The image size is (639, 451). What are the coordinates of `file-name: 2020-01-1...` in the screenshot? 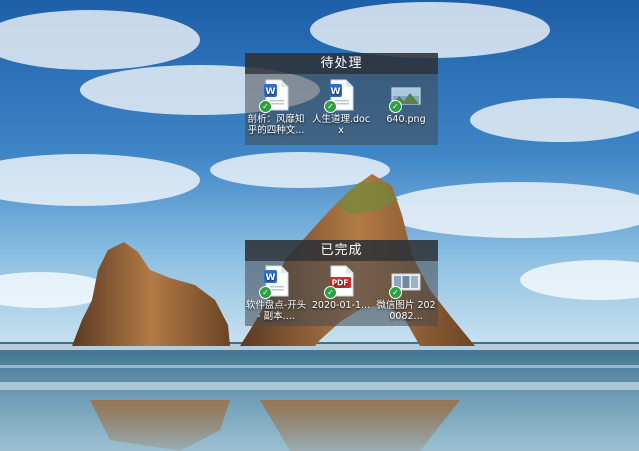 It's located at (341, 305).